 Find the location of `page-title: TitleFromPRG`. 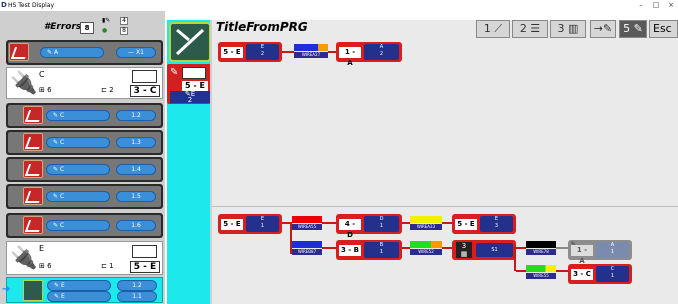

page-title: TitleFromPRG is located at coordinates (262, 27).